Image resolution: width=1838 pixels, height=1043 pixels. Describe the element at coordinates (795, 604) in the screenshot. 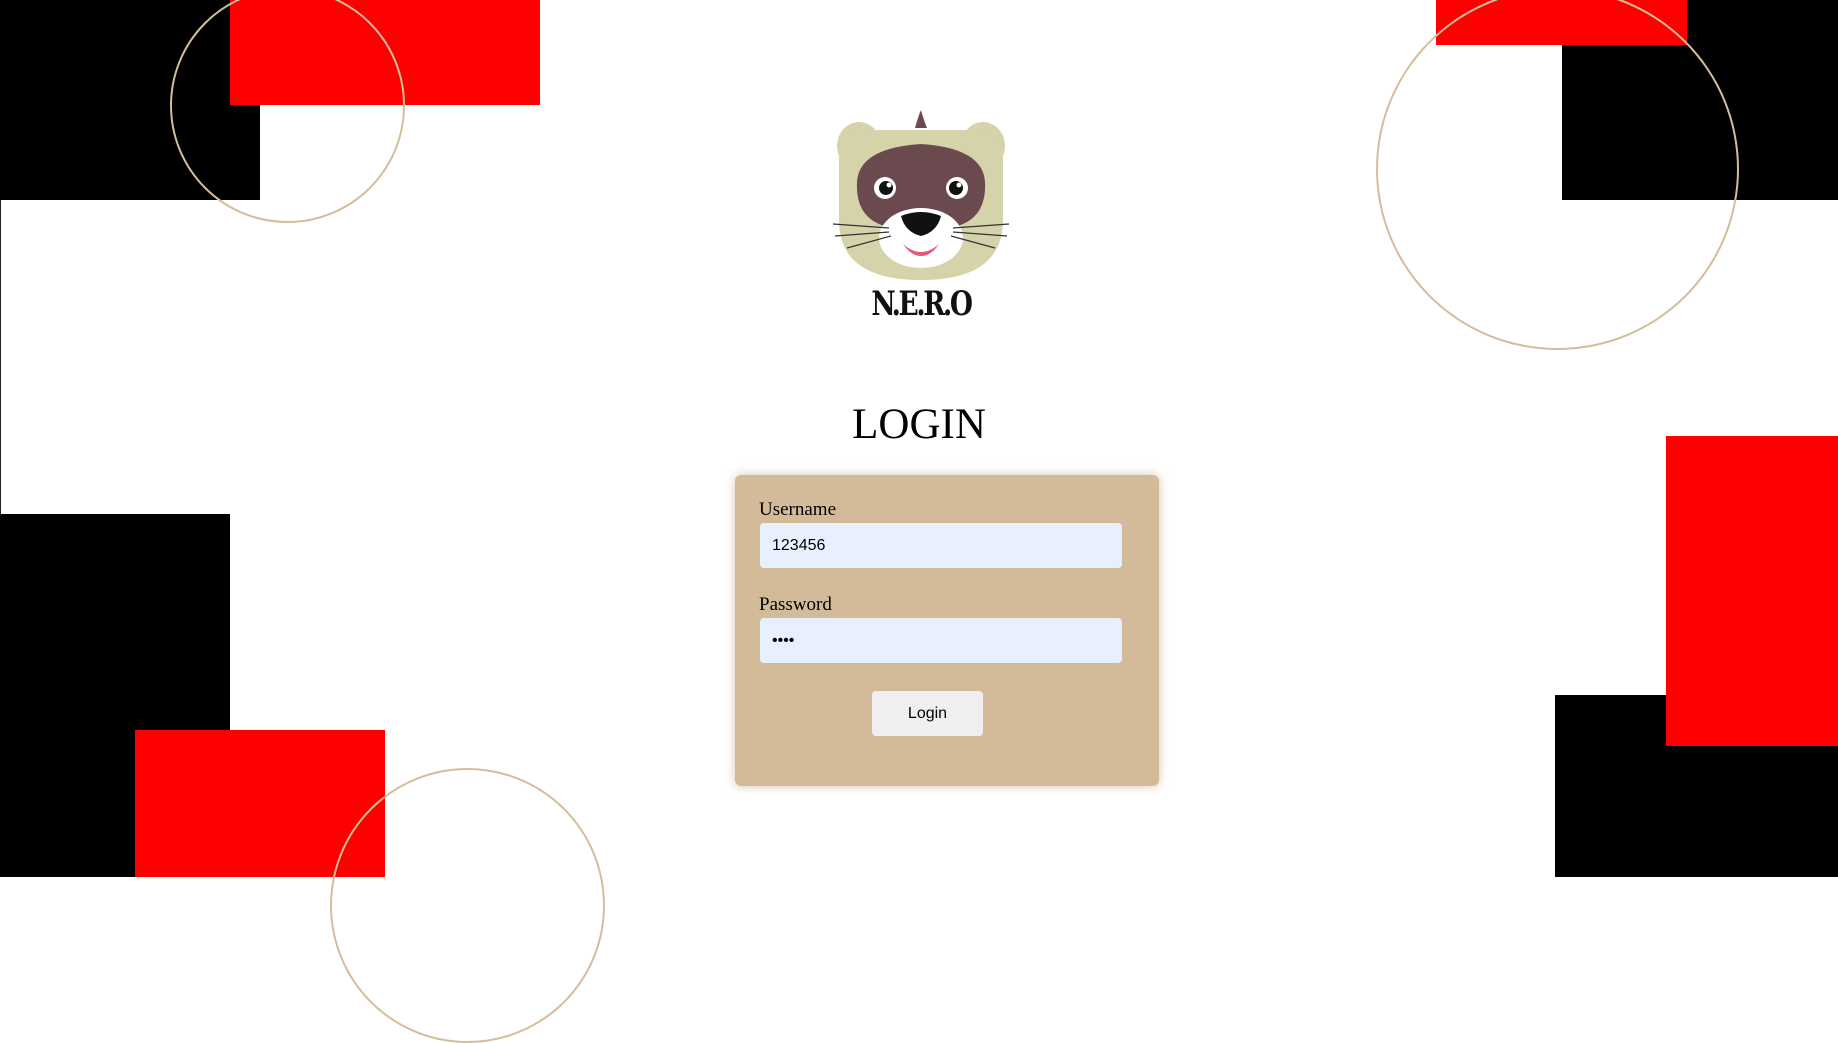

I see `password-label: Password` at that location.